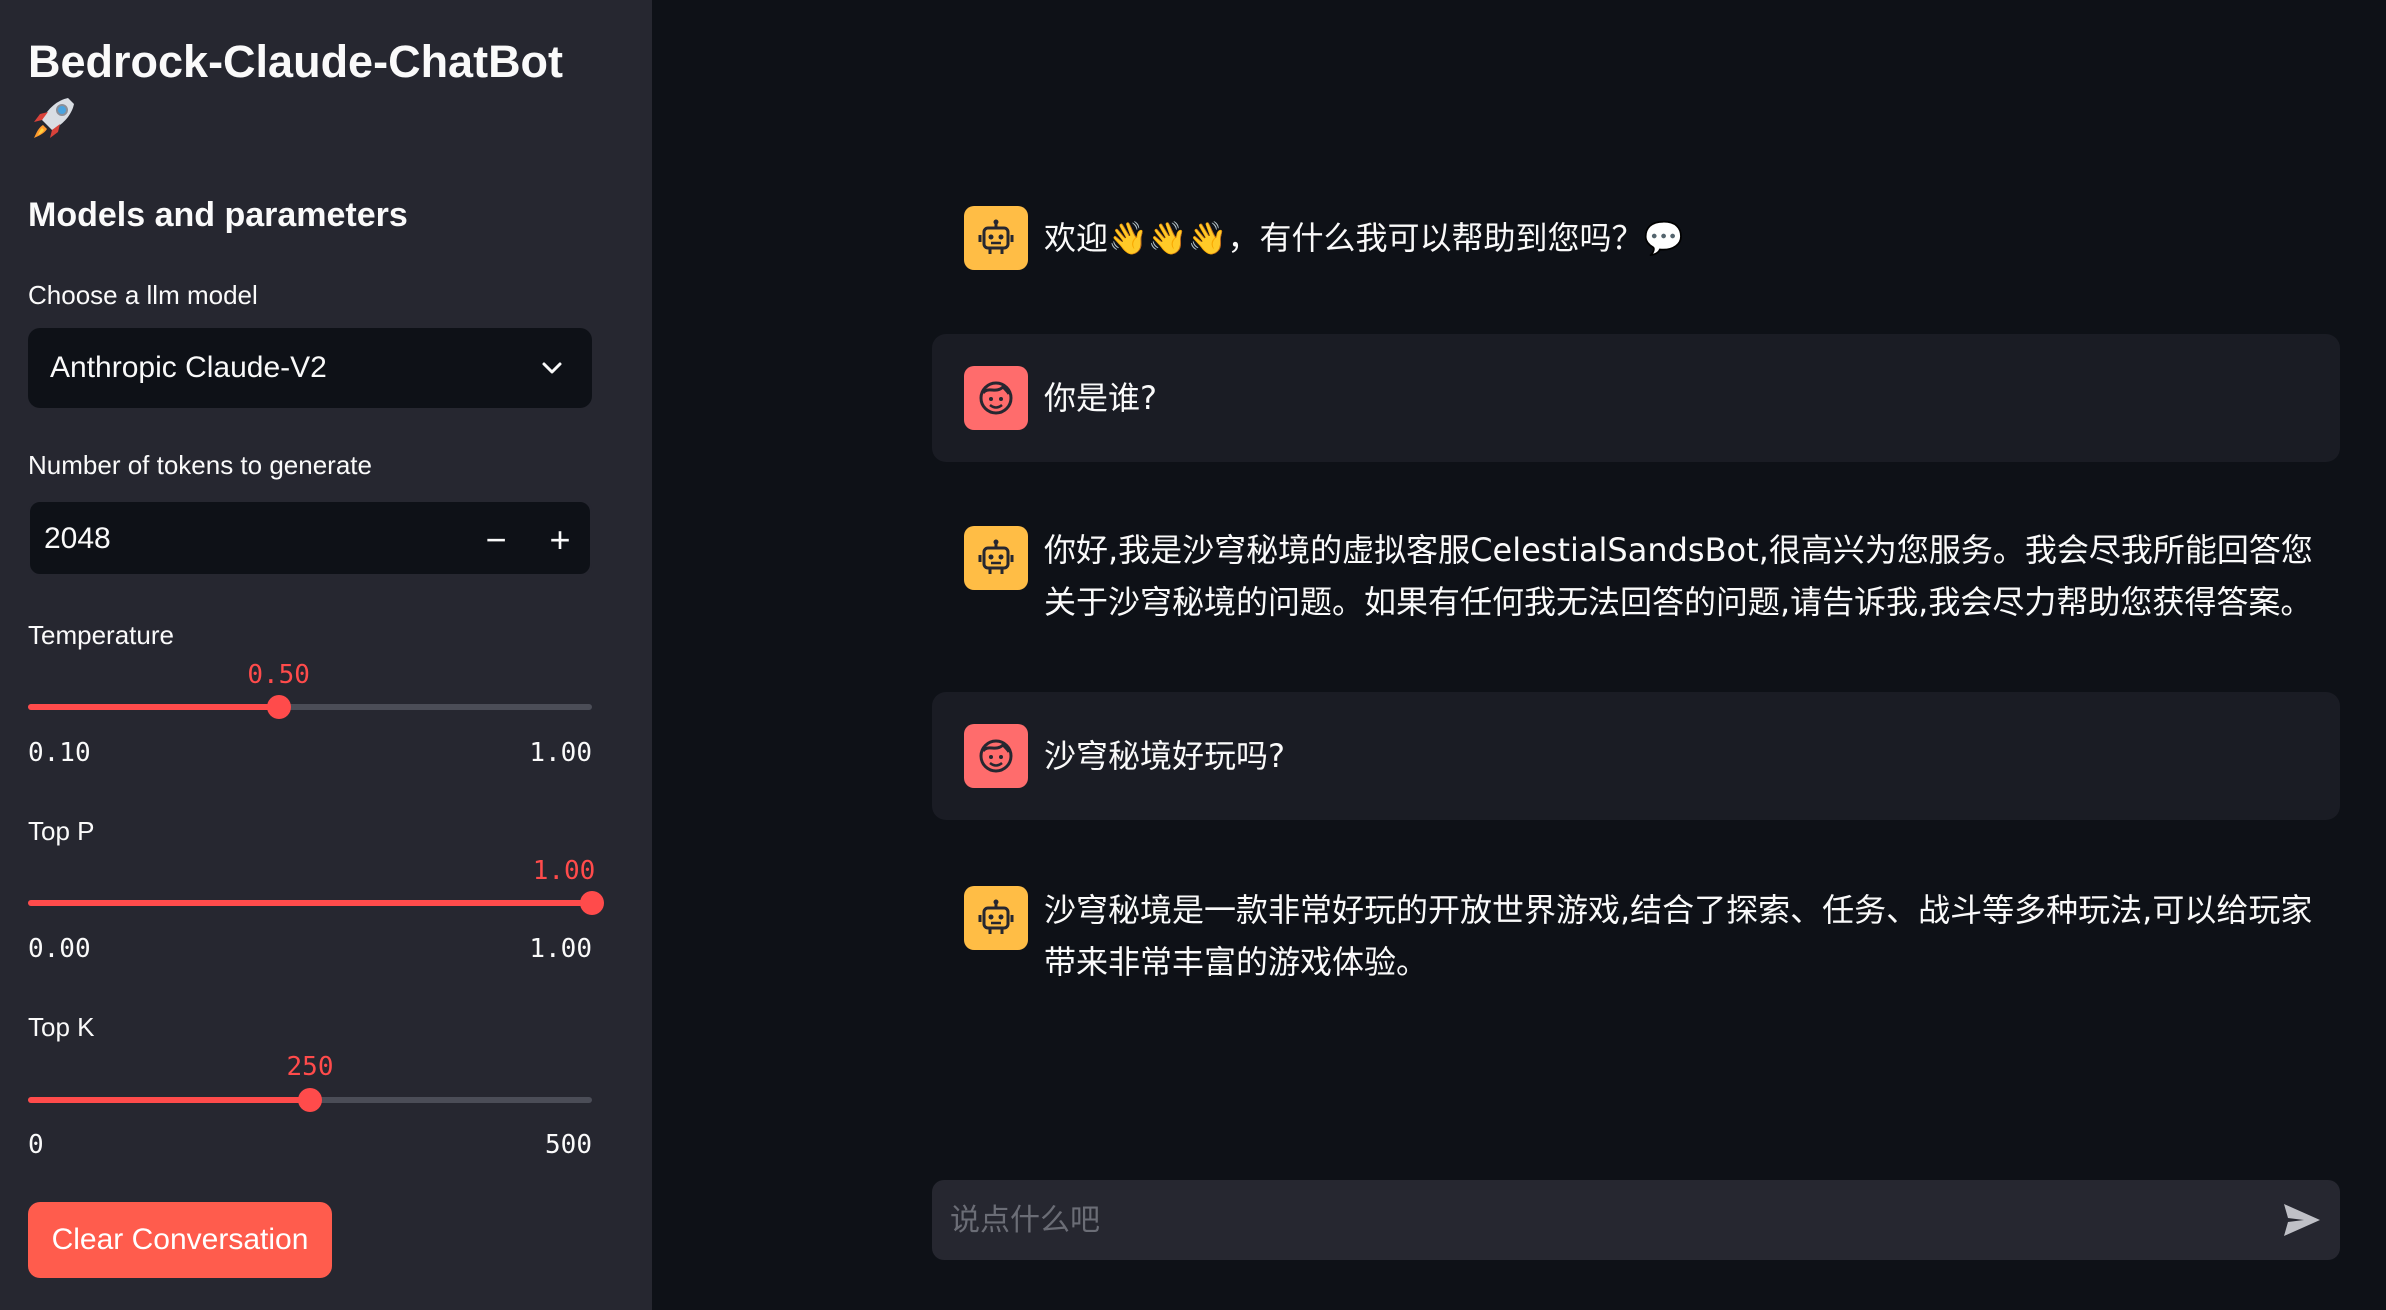 Image resolution: width=2386 pixels, height=1310 pixels. I want to click on top-k-min: 0, so click(36, 1145).